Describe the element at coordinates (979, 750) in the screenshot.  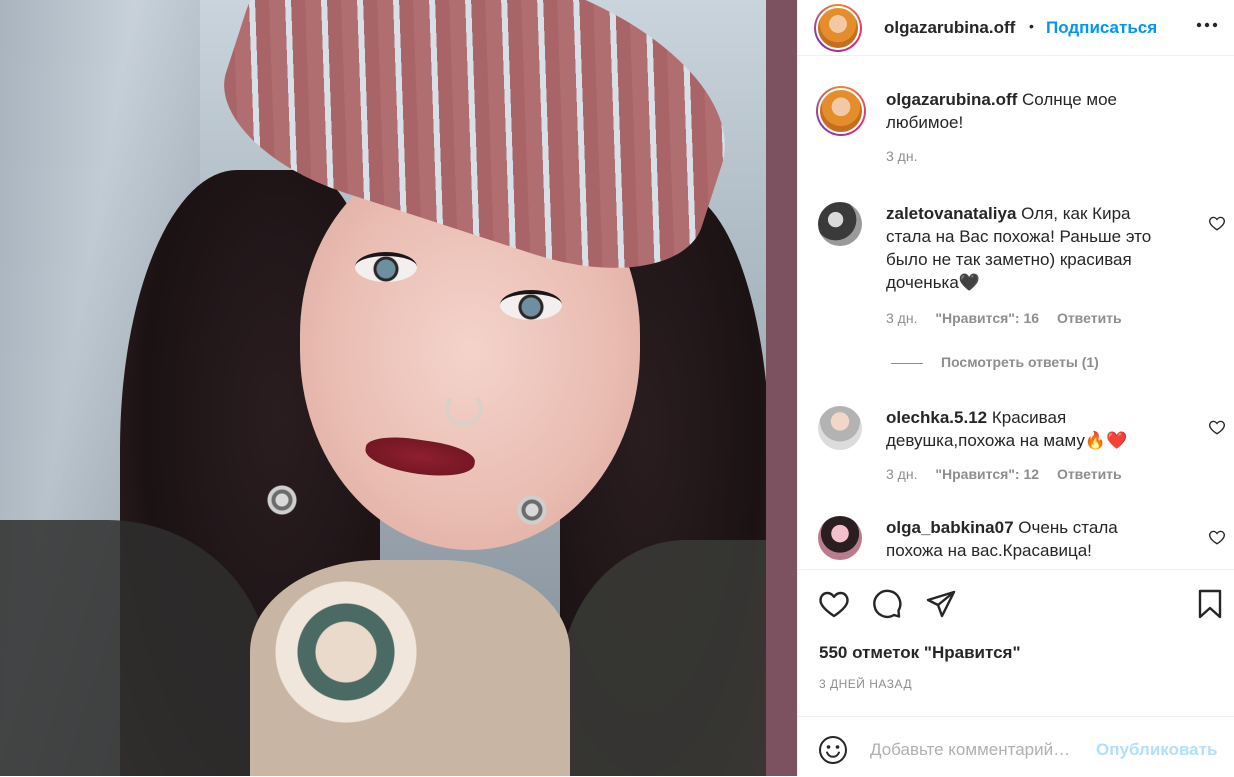
I see `comment-input` at that location.